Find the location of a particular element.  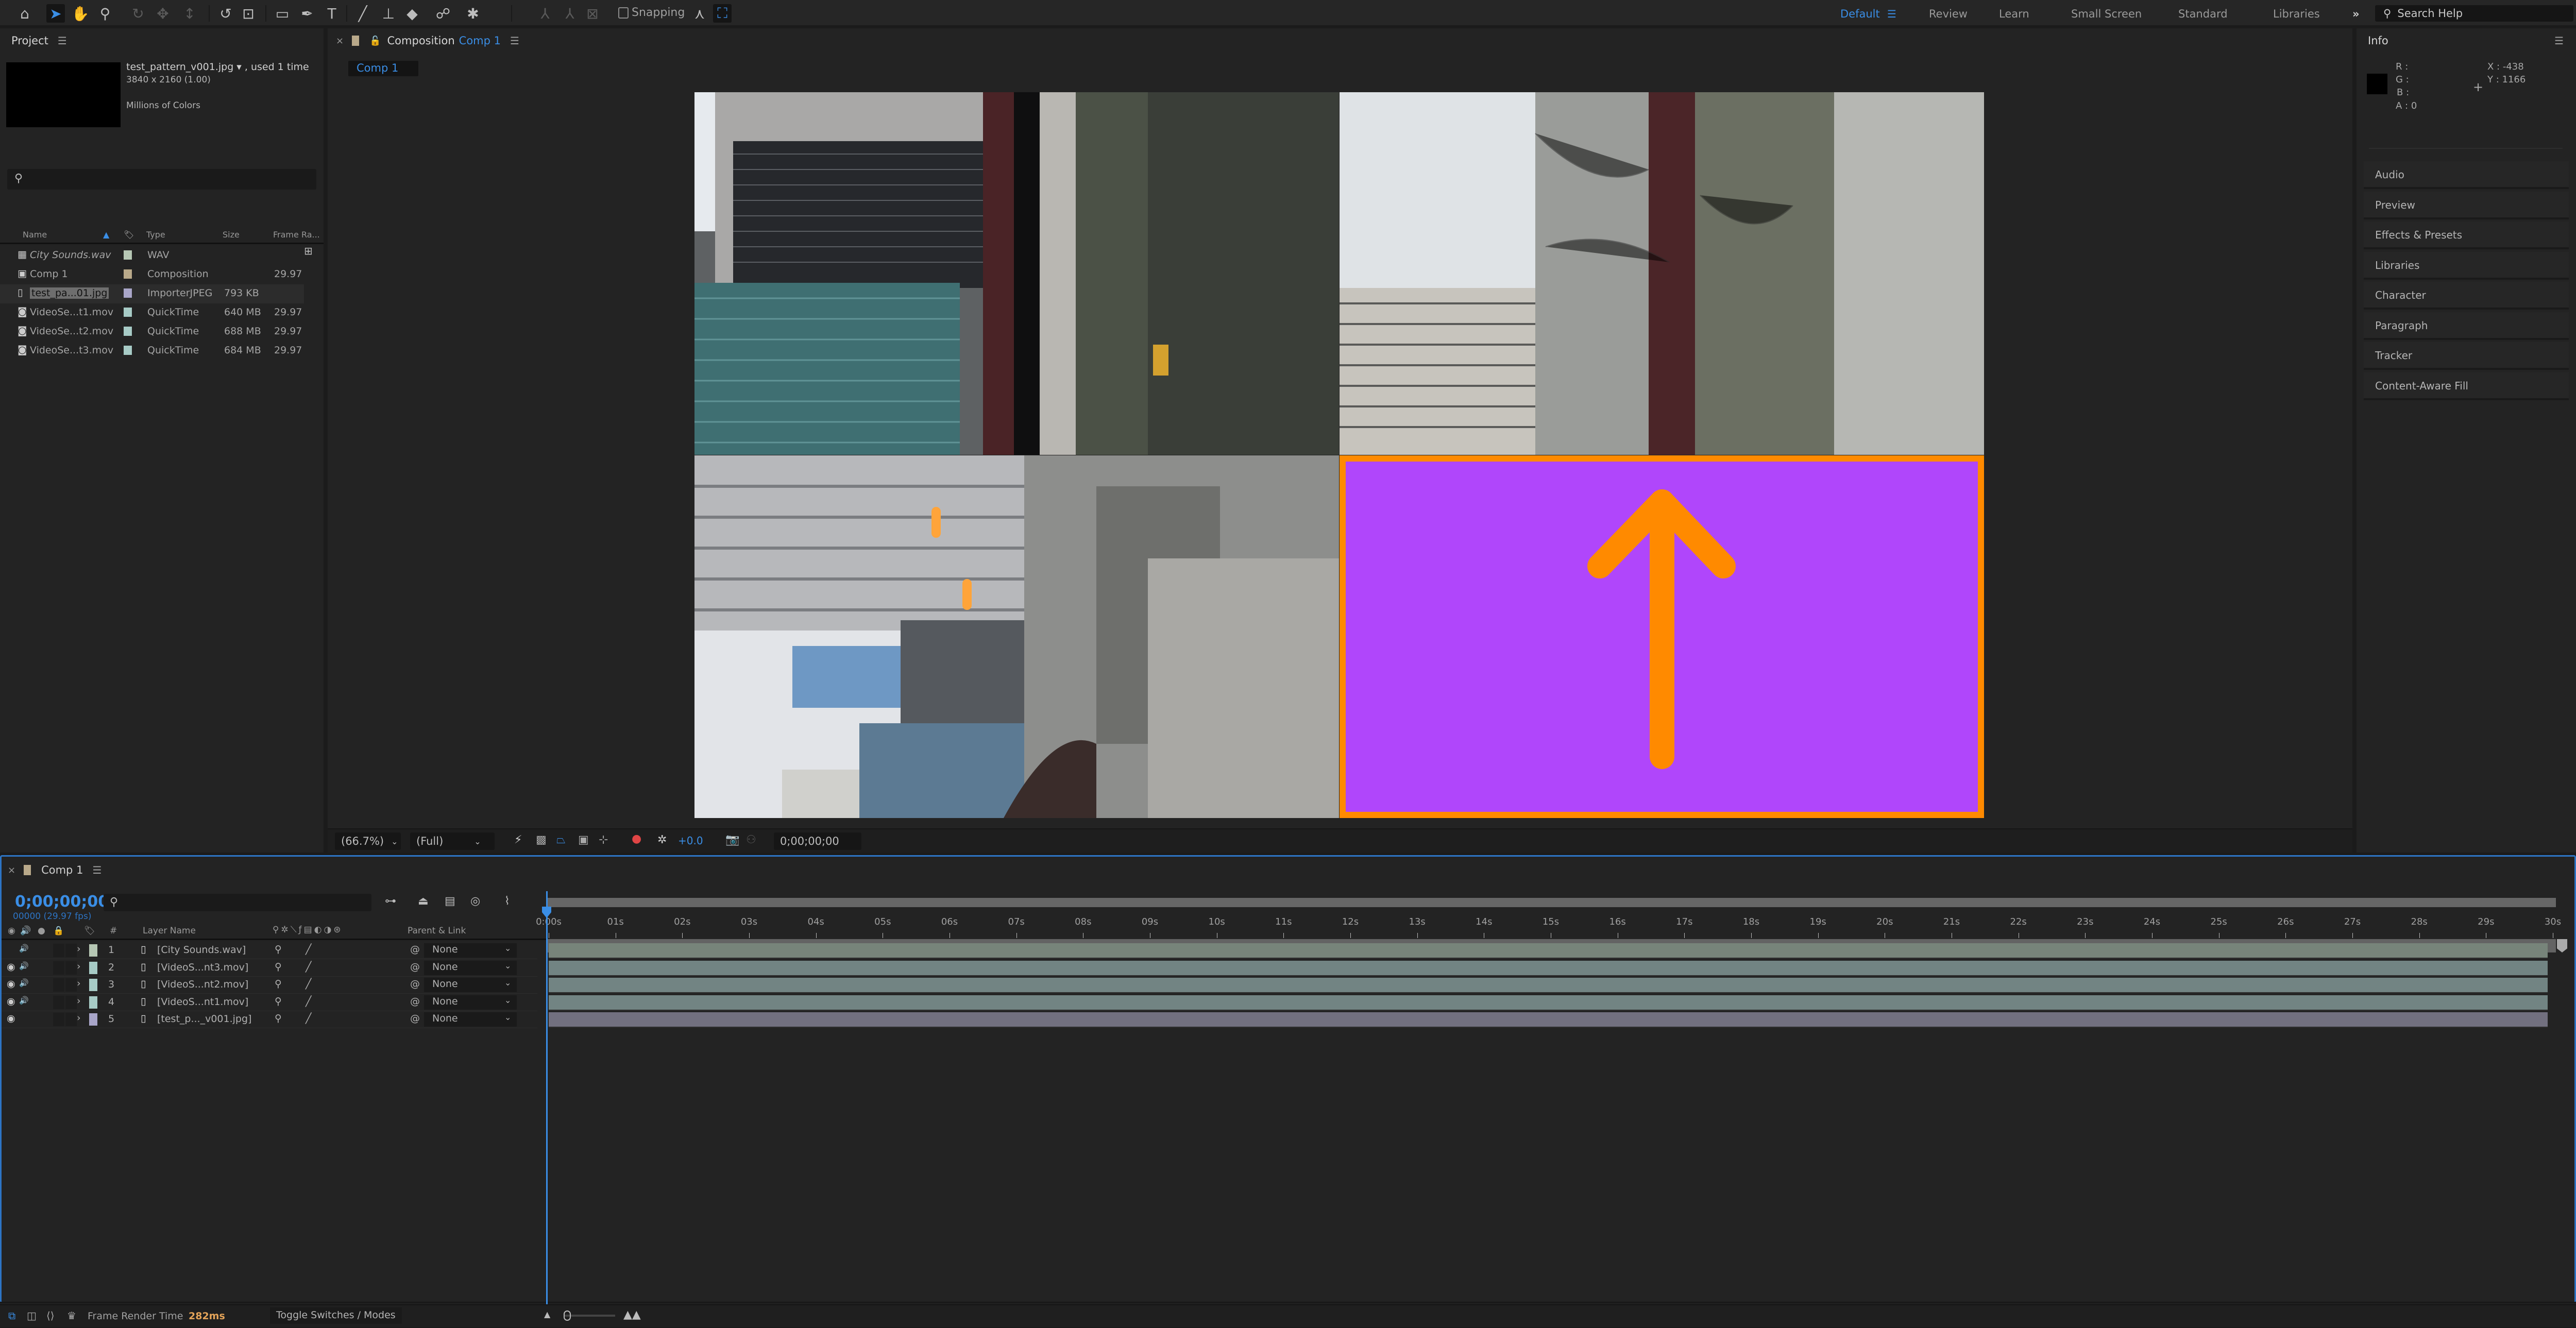

column-type: Type is located at coordinates (155, 235).